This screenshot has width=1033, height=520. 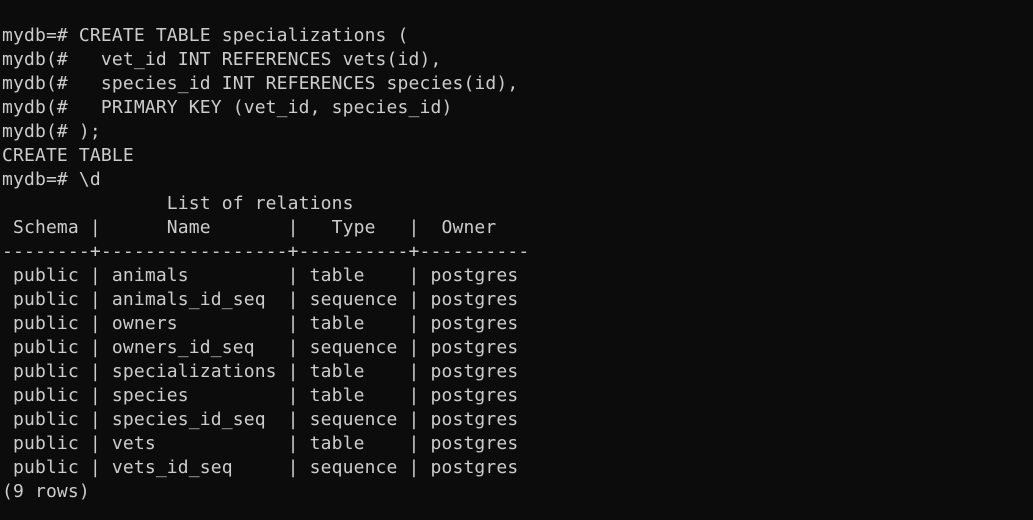 I want to click on table-row: public | vets | table | postgres, so click(x=260, y=443).